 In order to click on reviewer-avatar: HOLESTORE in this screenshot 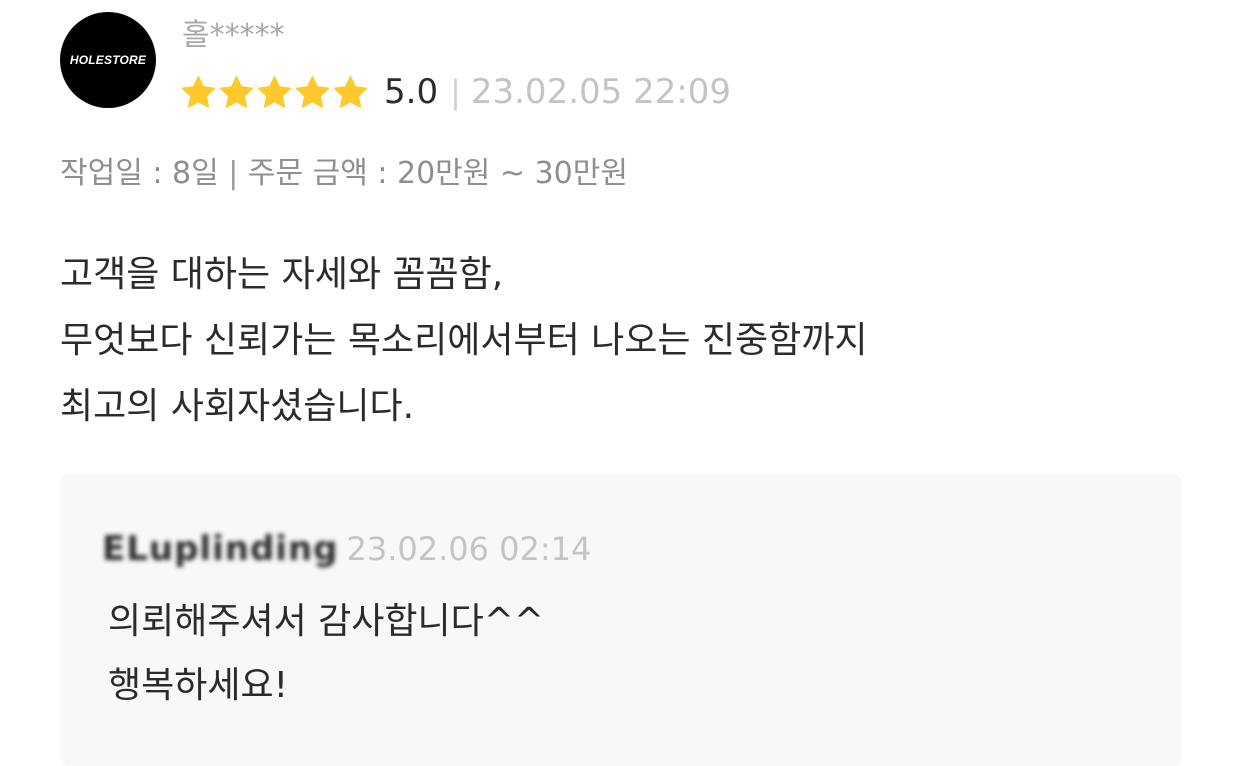, I will do `click(108, 60)`.